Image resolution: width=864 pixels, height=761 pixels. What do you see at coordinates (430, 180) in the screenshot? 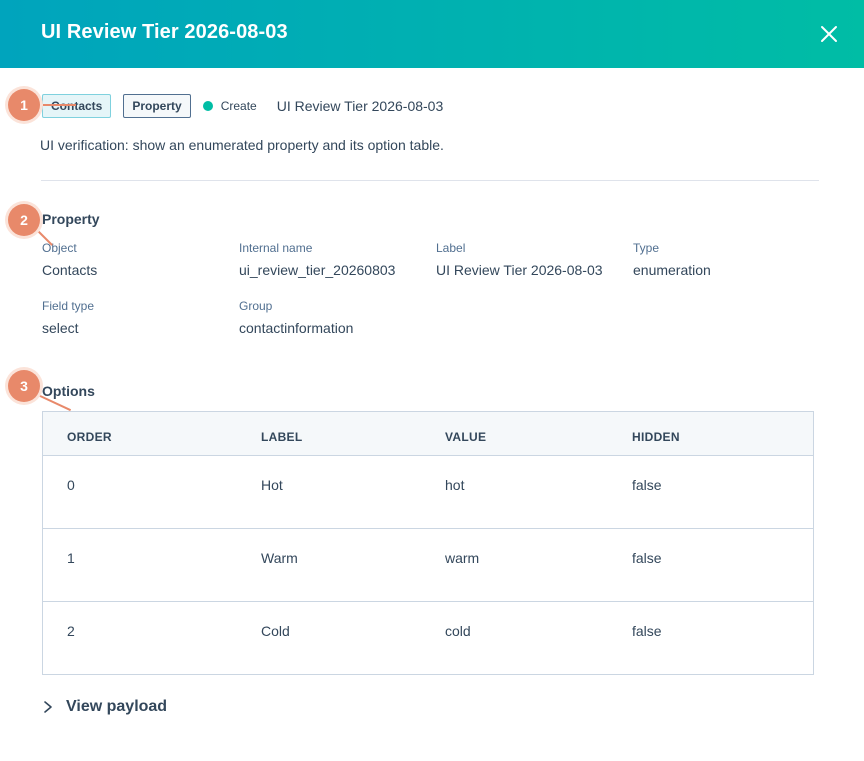
I see `divider` at bounding box center [430, 180].